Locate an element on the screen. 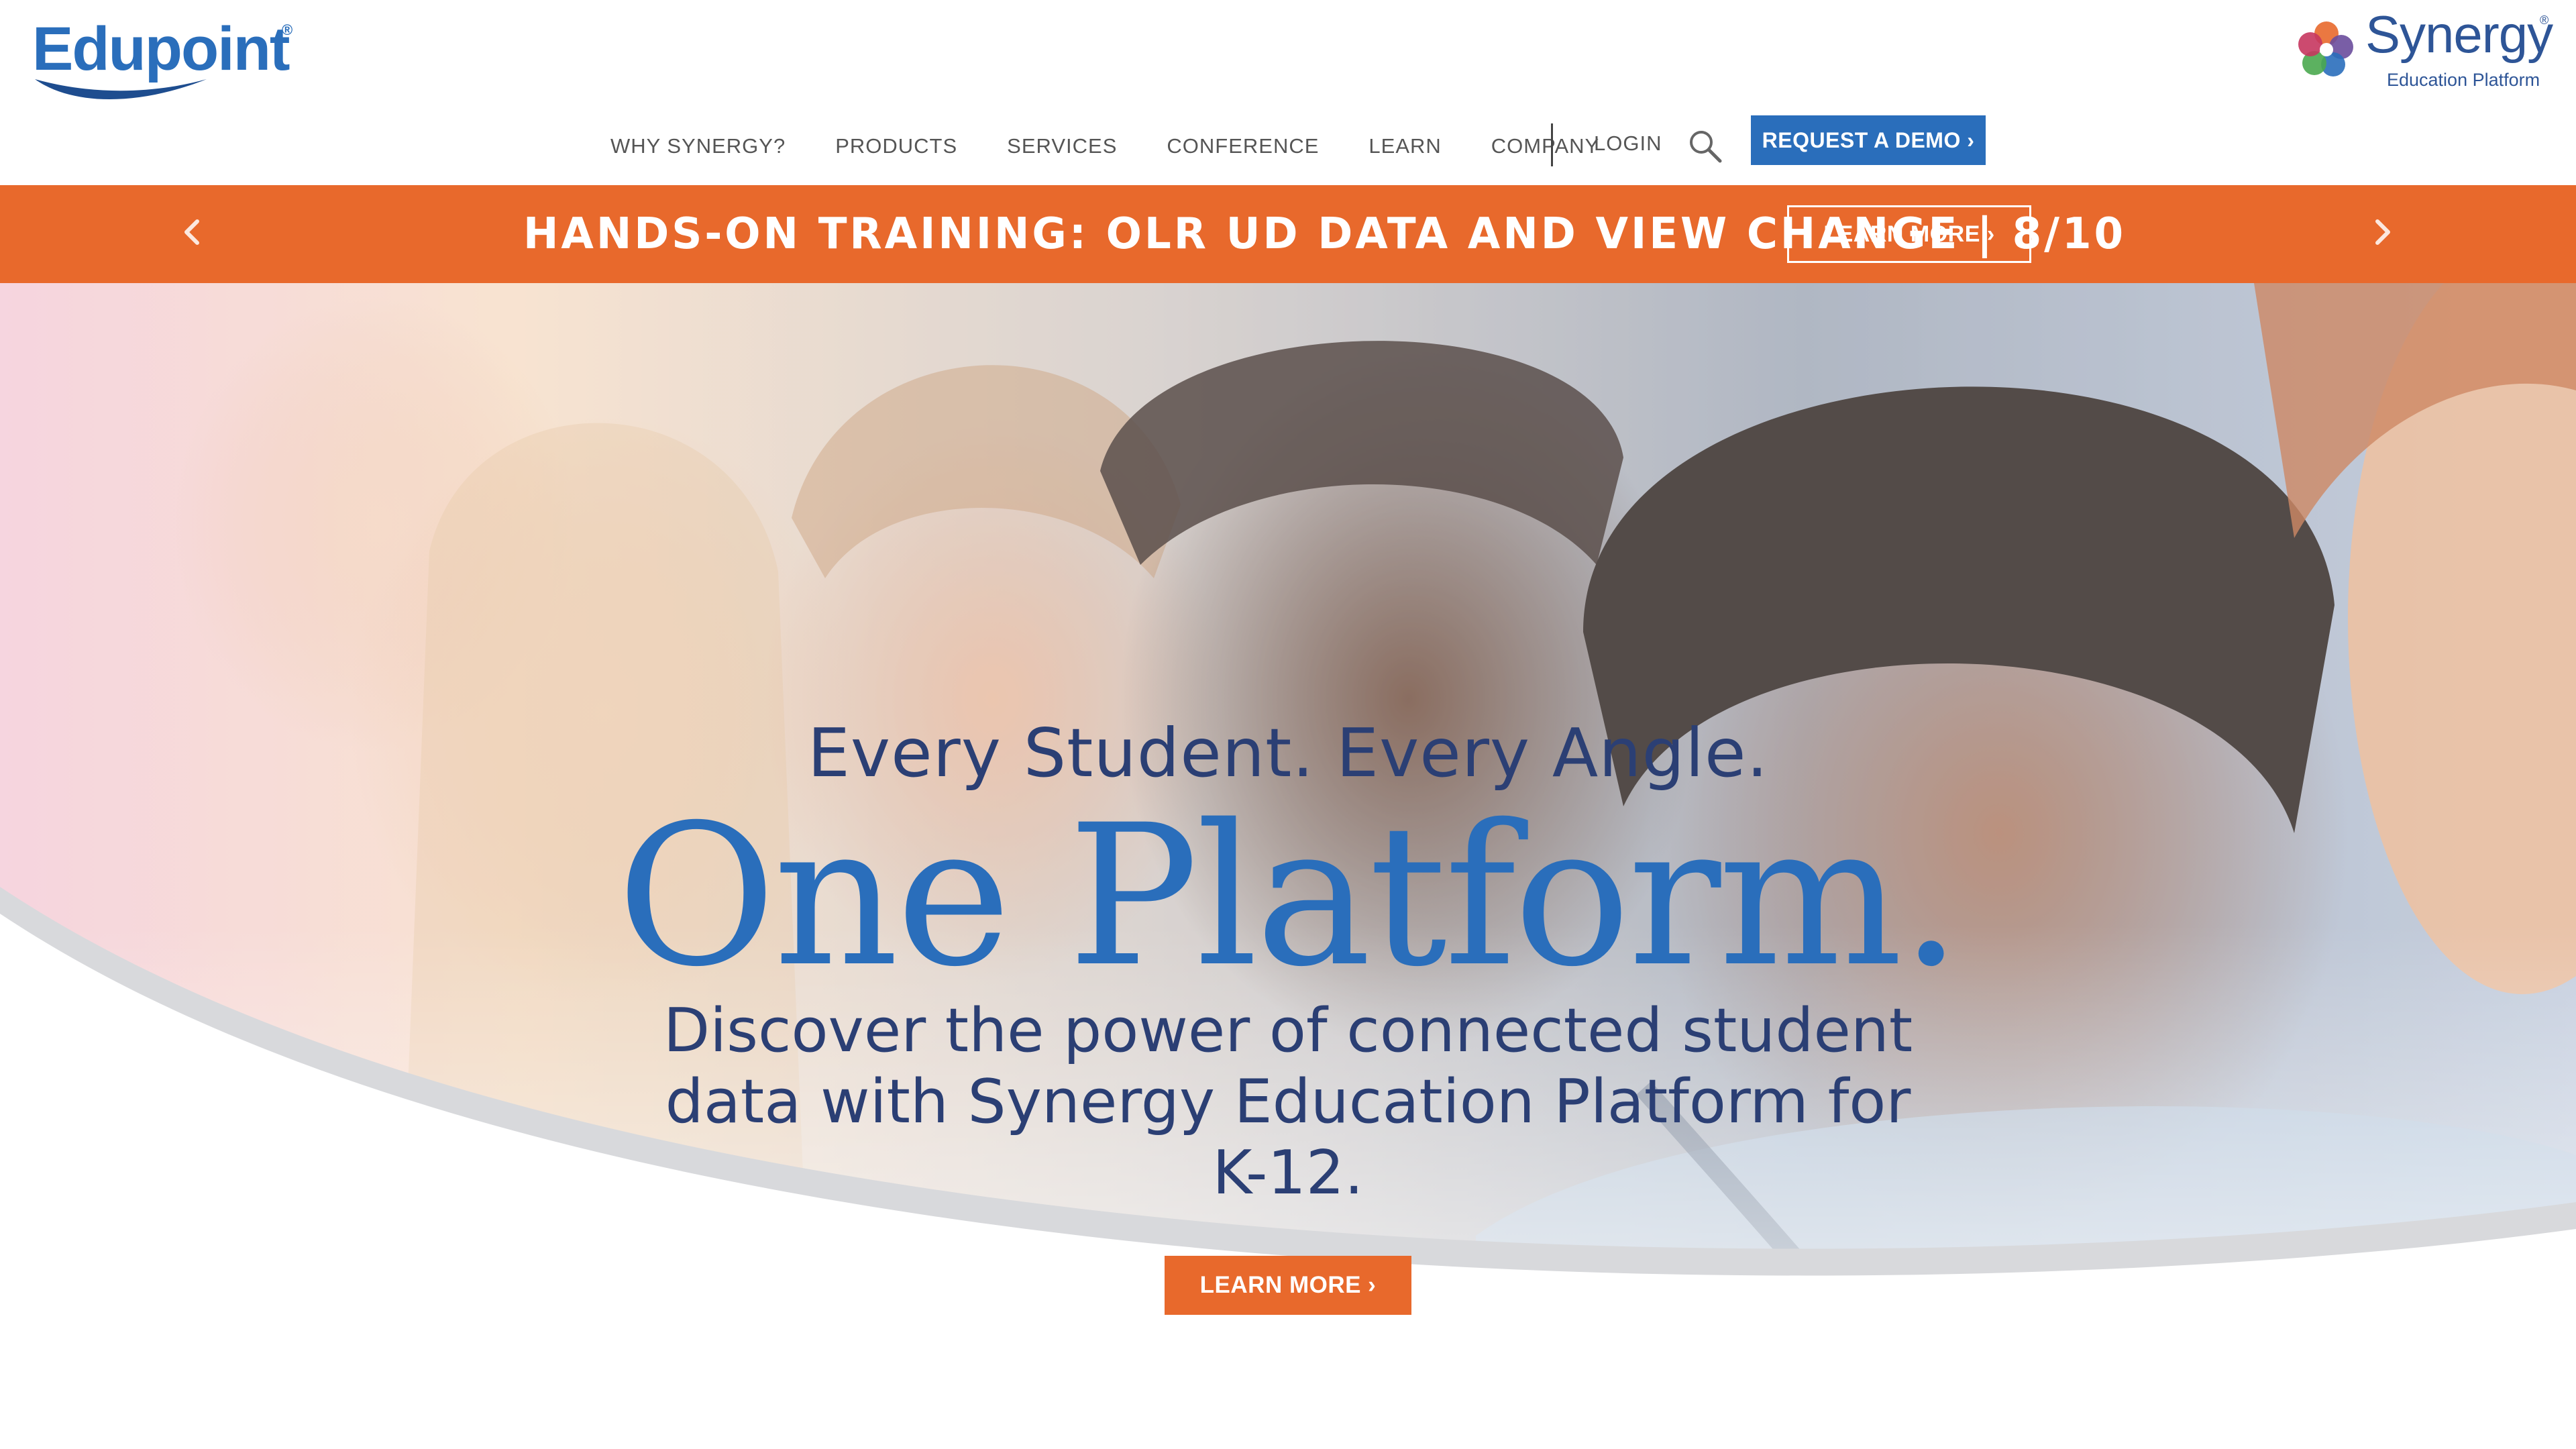  synergy-subtitle: Education Platform is located at coordinates (2463, 80).